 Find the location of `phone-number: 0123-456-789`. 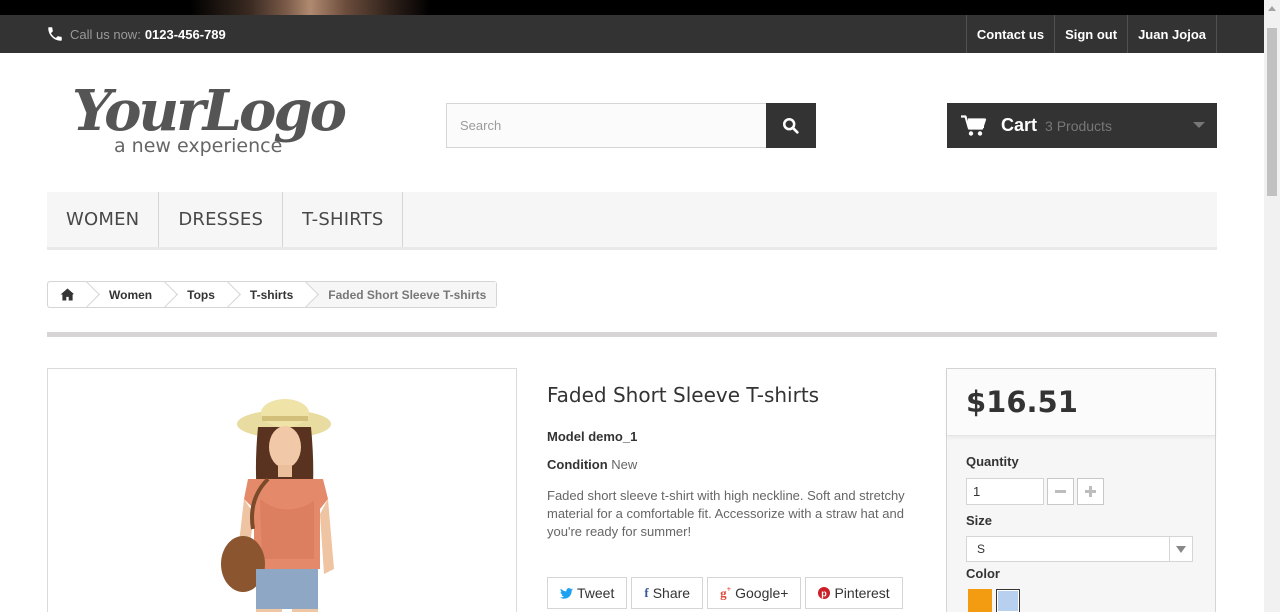

phone-number: 0123-456-789 is located at coordinates (185, 34).